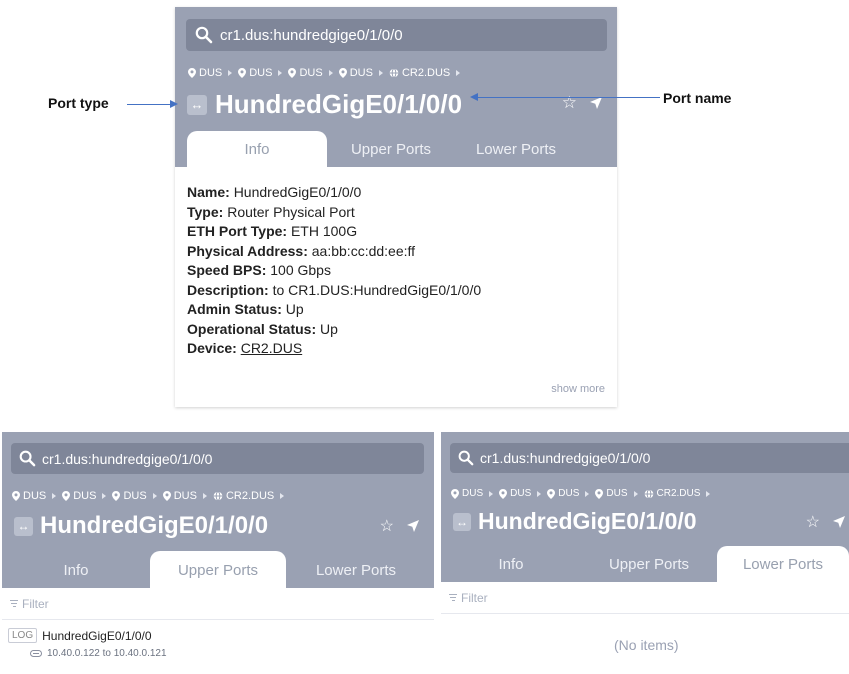  Describe the element at coordinates (245, 309) in the screenshot. I see `info-row-admin-status: Admin Status: Up` at that location.